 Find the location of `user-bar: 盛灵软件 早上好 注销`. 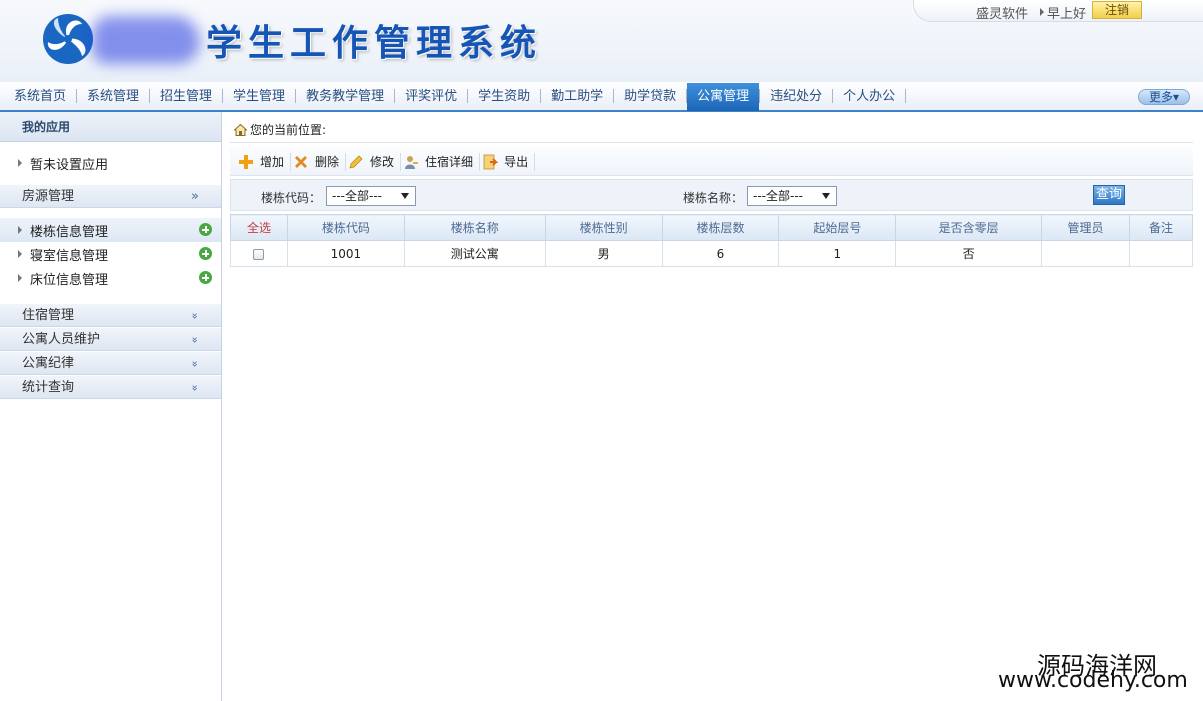

user-bar: 盛灵软件 早上好 注销 is located at coordinates (1058, 11).